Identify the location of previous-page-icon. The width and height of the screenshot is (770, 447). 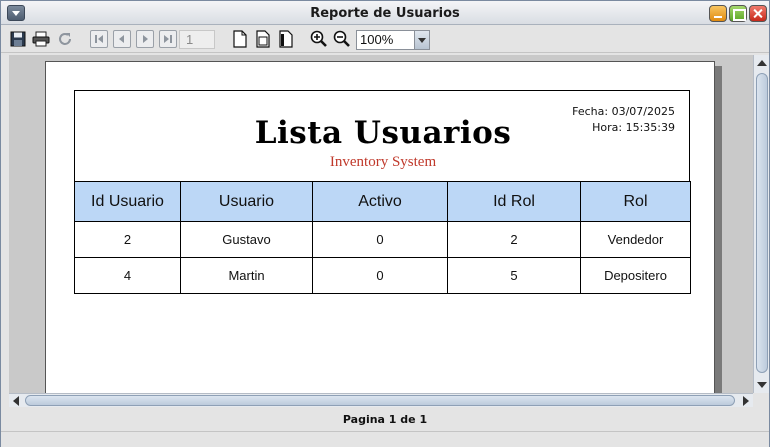
(122, 39).